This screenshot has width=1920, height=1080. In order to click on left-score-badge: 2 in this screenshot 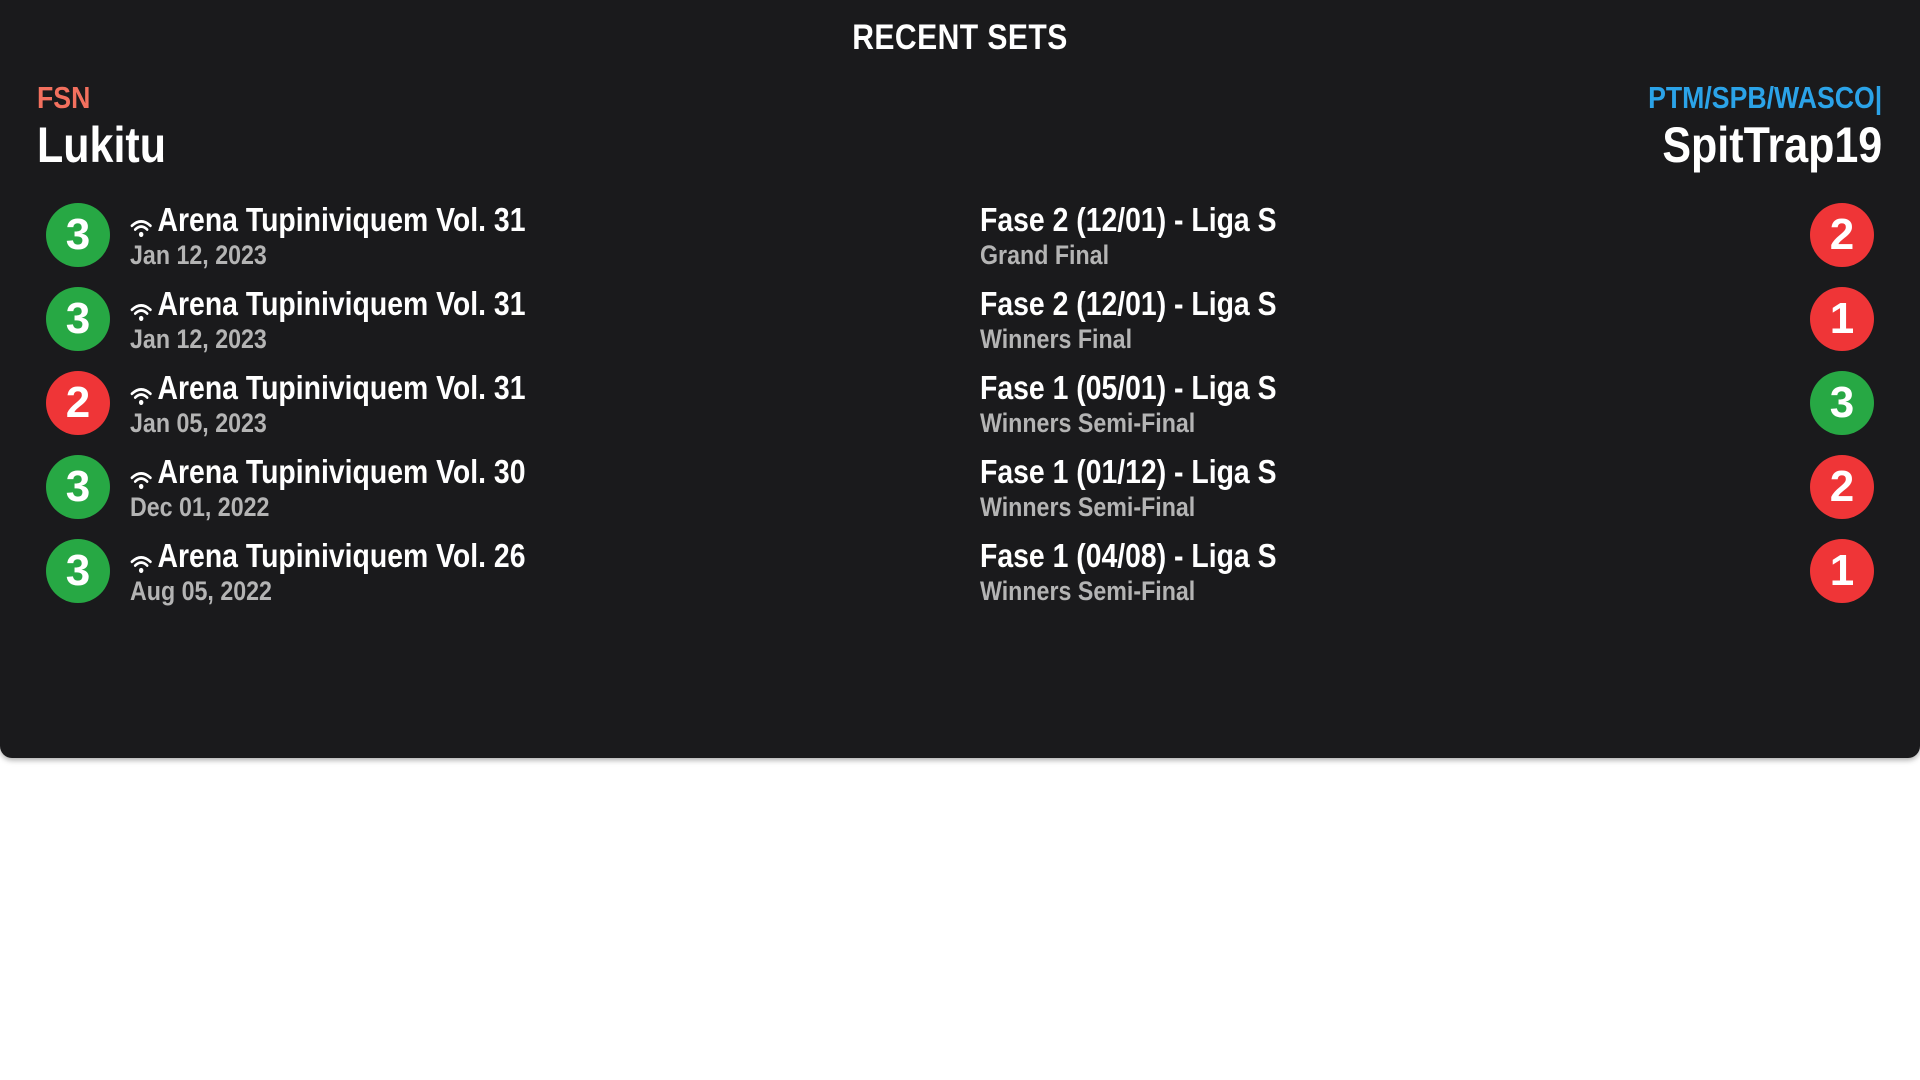, I will do `click(78, 403)`.